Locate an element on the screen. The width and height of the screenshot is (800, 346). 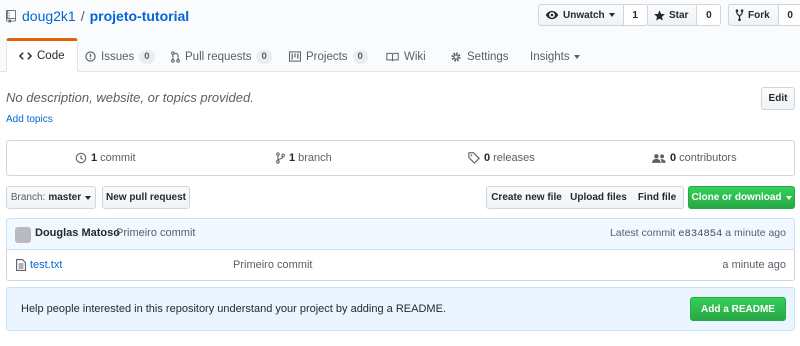
people-icon is located at coordinates (659, 158).